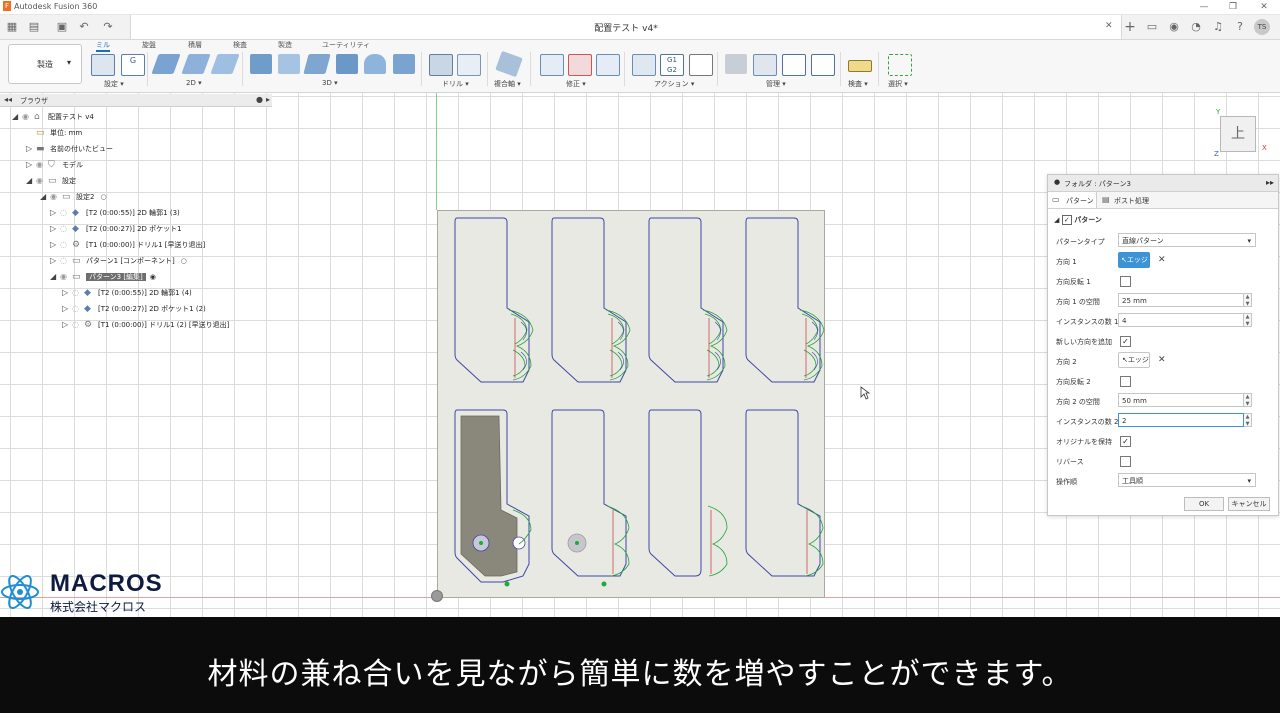  Describe the element at coordinates (1125, 281) in the screenshot. I see `flip-direction1-checkbox` at that location.